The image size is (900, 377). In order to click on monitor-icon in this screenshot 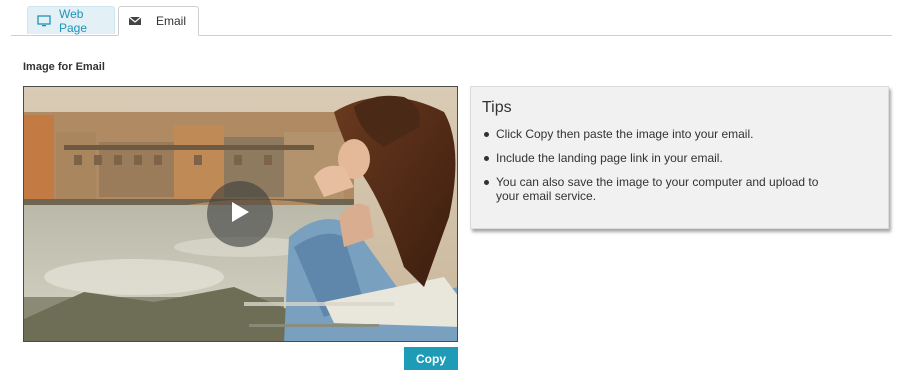, I will do `click(44, 20)`.